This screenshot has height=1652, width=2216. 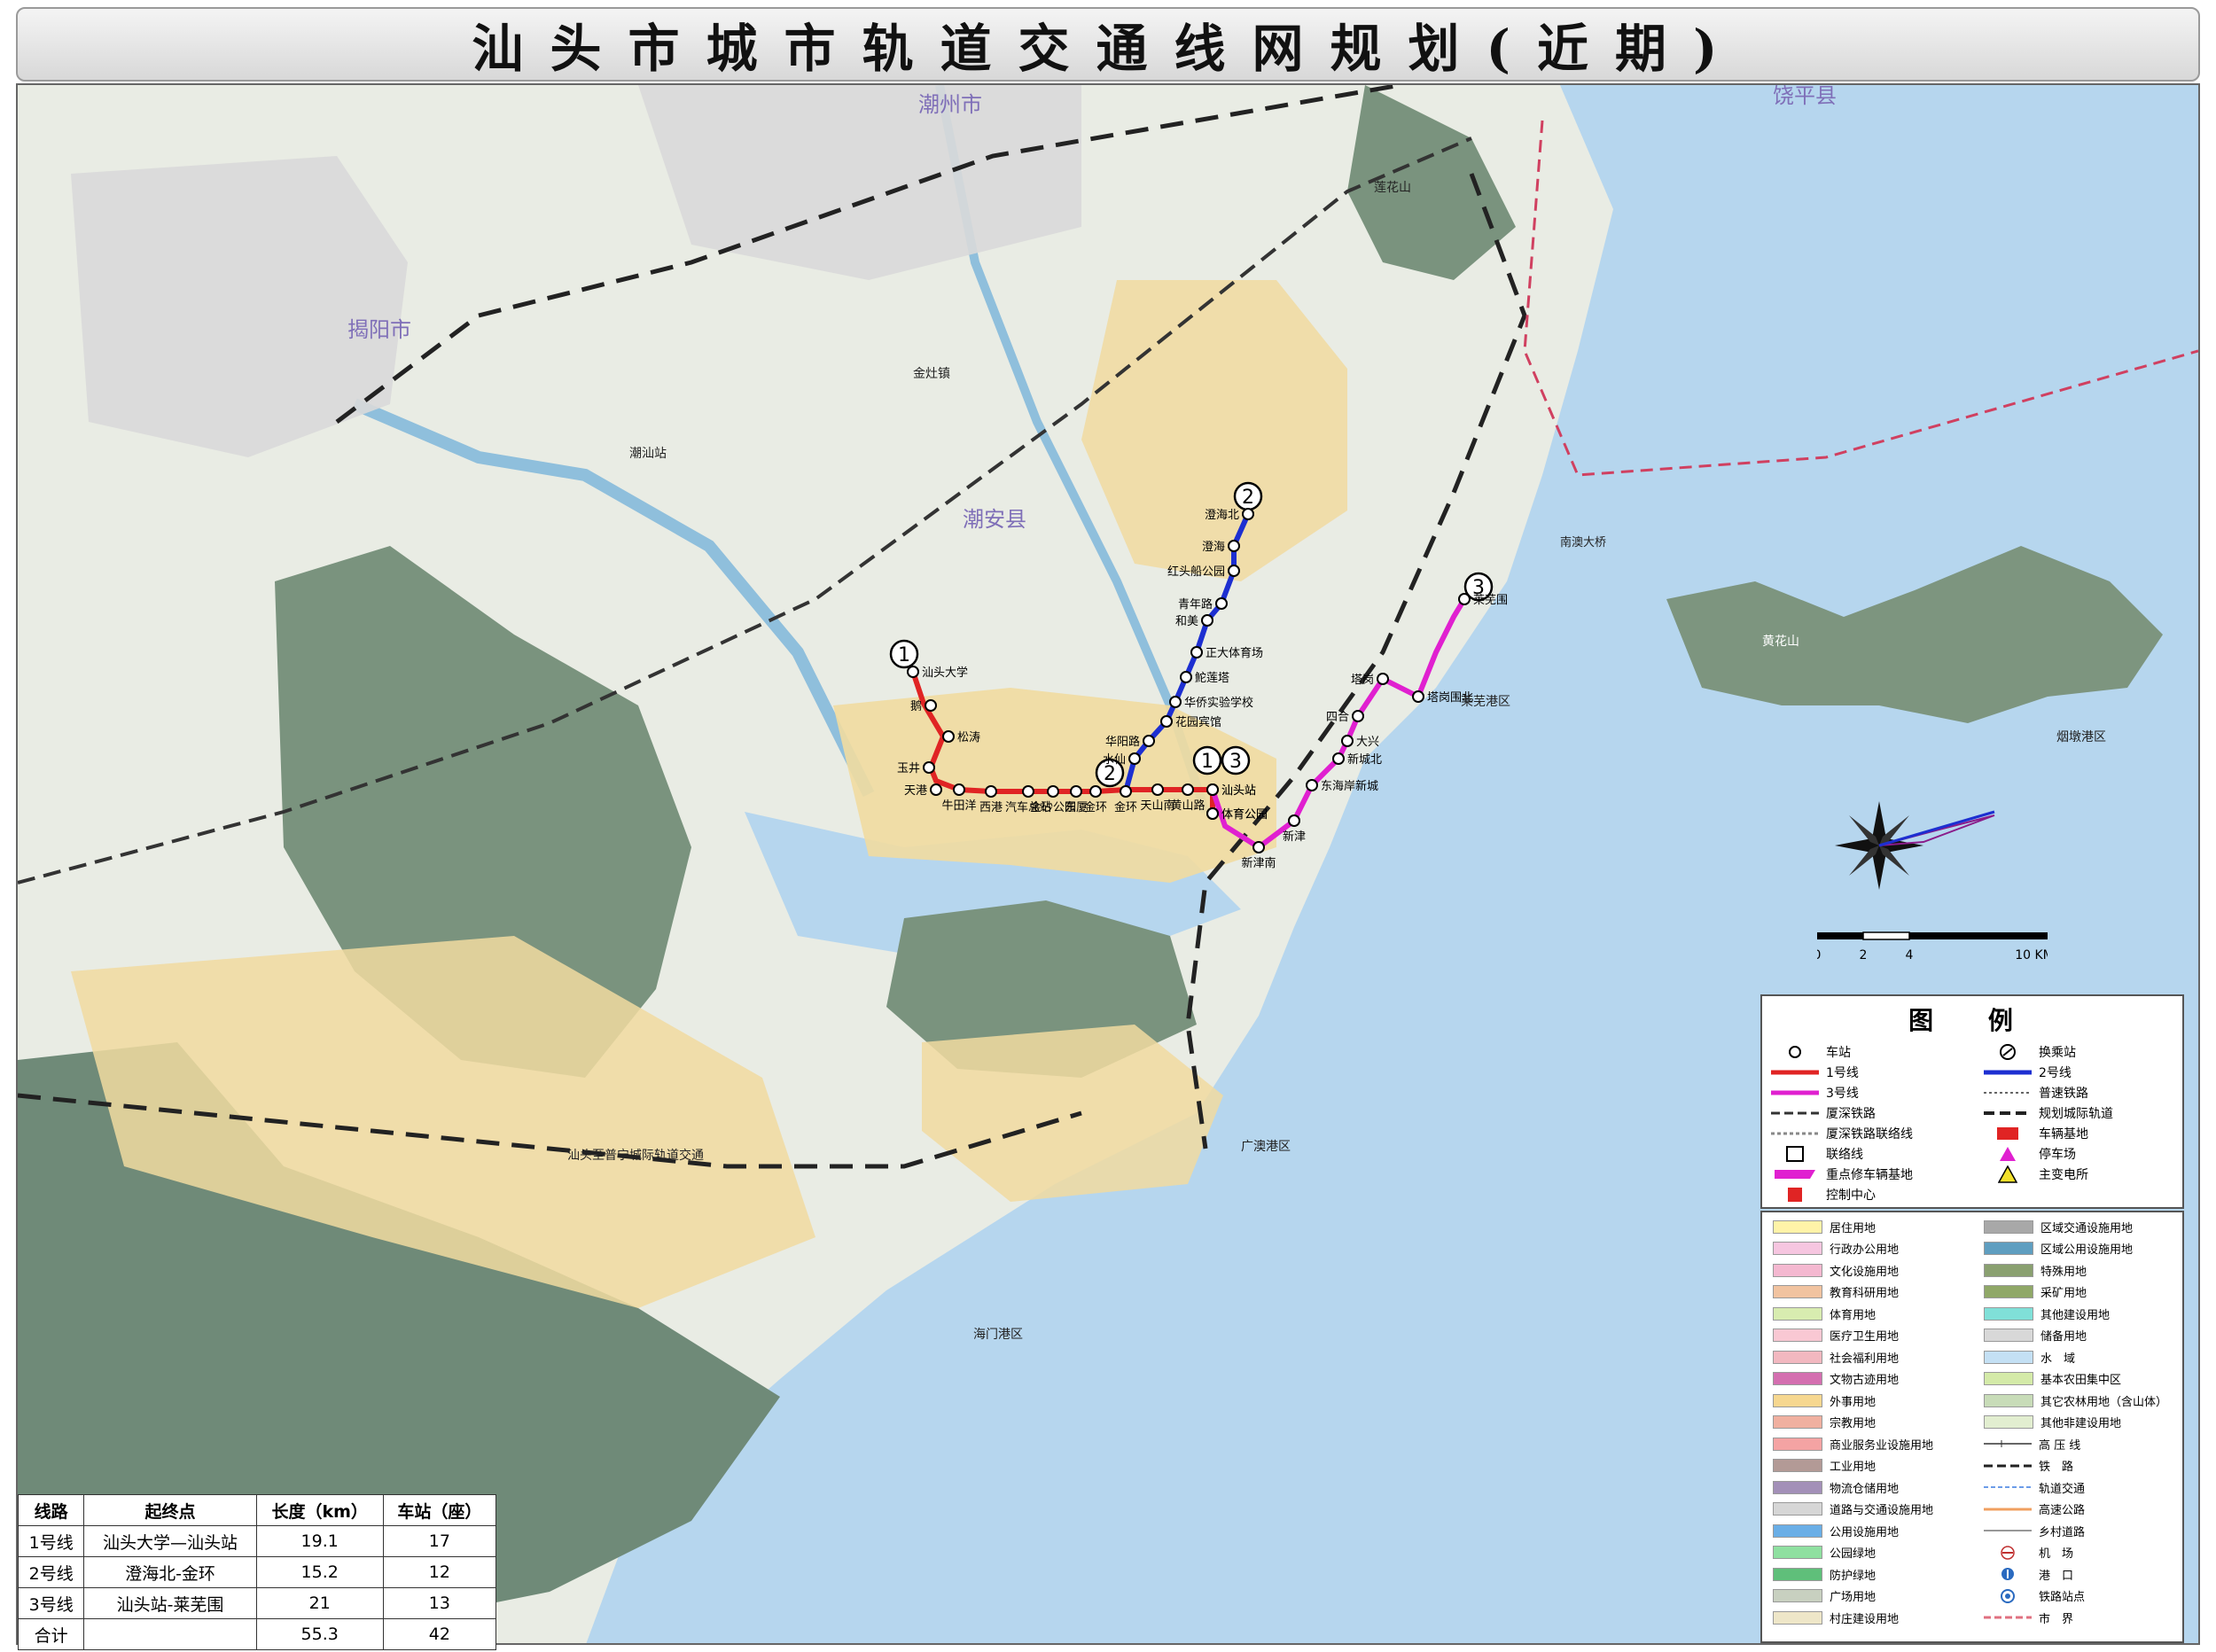 I want to click on line1-station-label: 汕头大学, so click(x=945, y=673).